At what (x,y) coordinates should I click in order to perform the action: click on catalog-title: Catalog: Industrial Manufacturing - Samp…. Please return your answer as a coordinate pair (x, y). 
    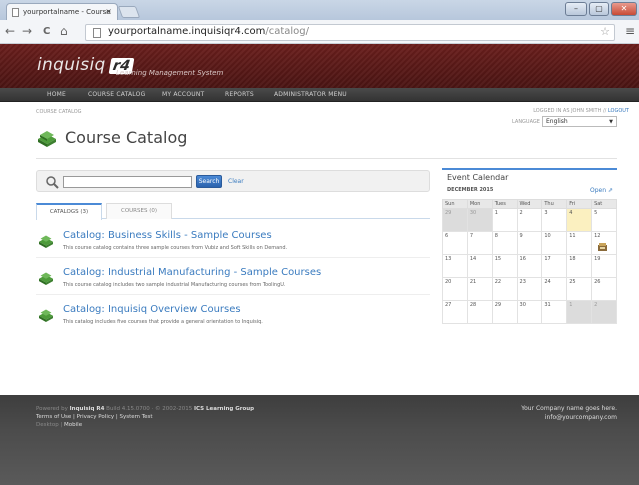
    Looking at the image, I should click on (192, 272).